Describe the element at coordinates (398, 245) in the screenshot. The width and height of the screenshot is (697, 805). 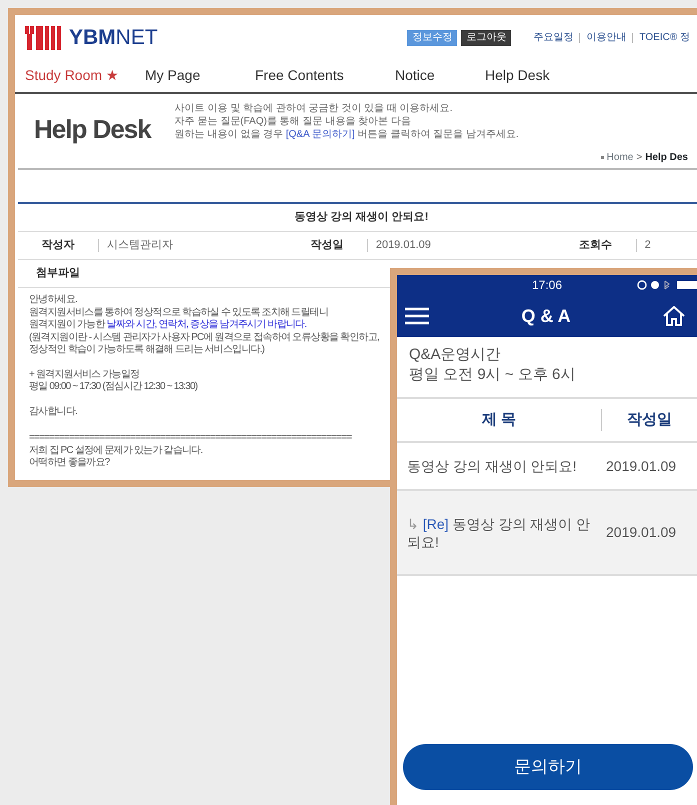
I see `meta-value: 2019.01.09` at that location.